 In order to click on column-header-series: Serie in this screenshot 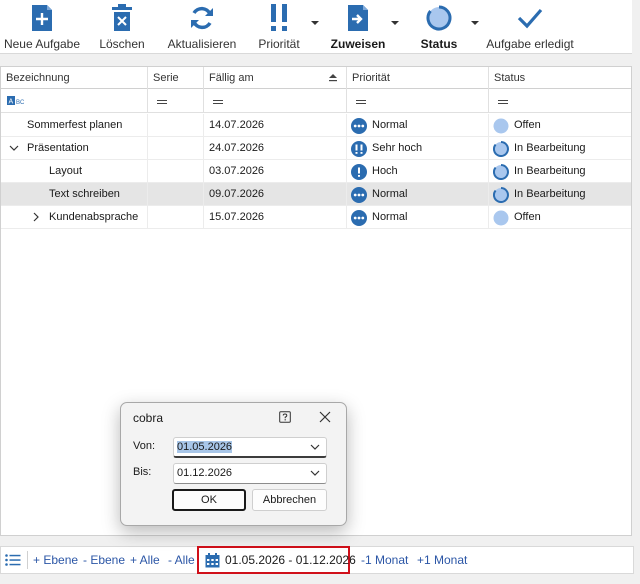, I will do `click(176, 78)`.